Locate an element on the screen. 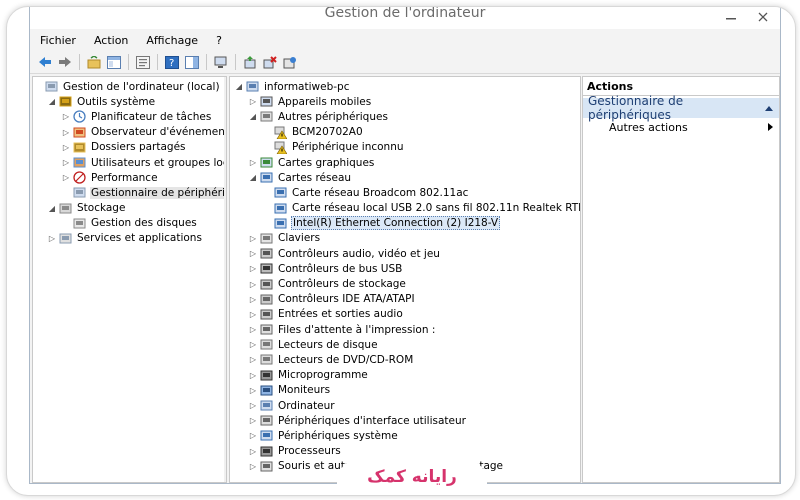 Image resolution: width=800 pixels, height=500 pixels. device-tree-item: ▷ Microprogramme is located at coordinates (405, 375).